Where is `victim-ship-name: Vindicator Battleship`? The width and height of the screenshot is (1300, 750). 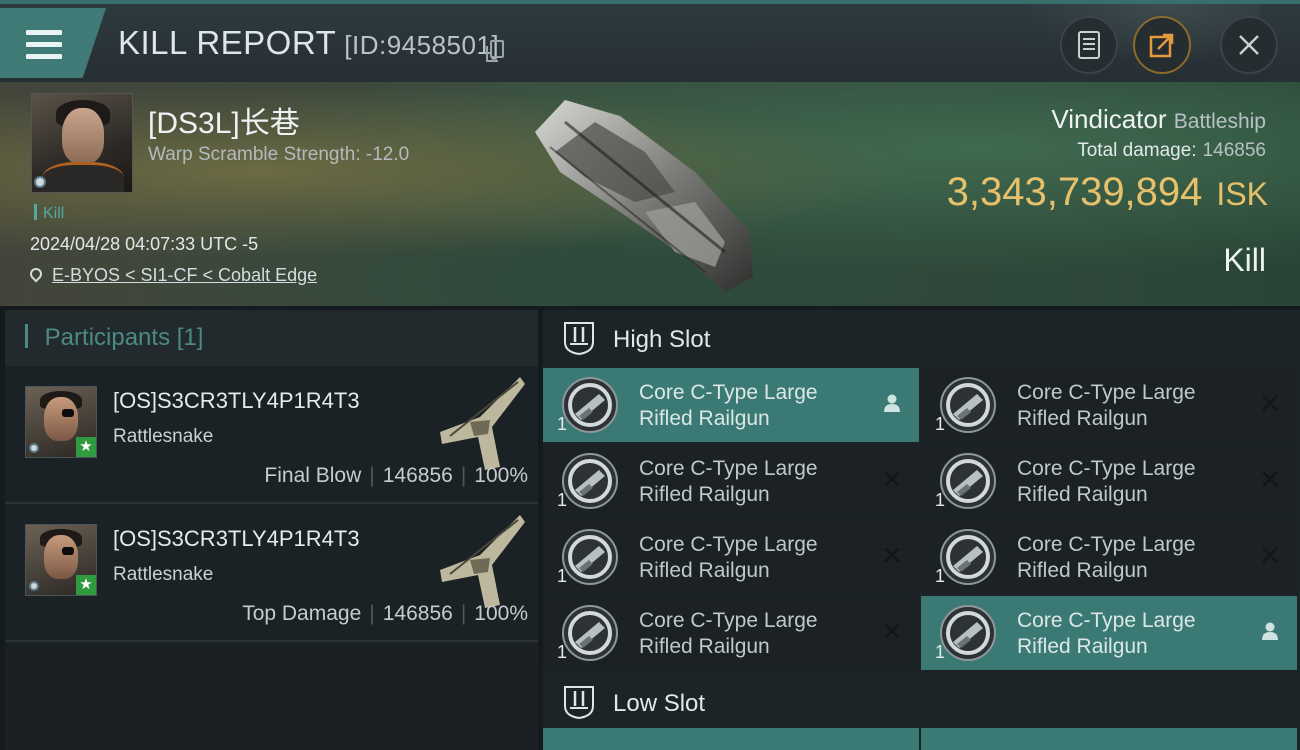 victim-ship-name: Vindicator Battleship is located at coordinates (1158, 119).